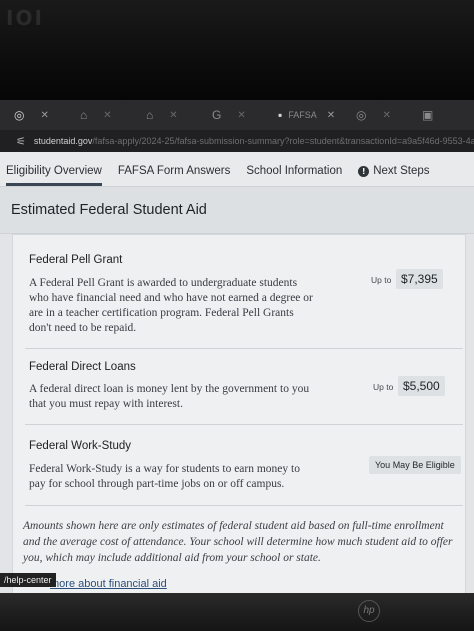  What do you see at coordinates (54, 171) in the screenshot?
I see `tab-label: Eligibility Overview` at bounding box center [54, 171].